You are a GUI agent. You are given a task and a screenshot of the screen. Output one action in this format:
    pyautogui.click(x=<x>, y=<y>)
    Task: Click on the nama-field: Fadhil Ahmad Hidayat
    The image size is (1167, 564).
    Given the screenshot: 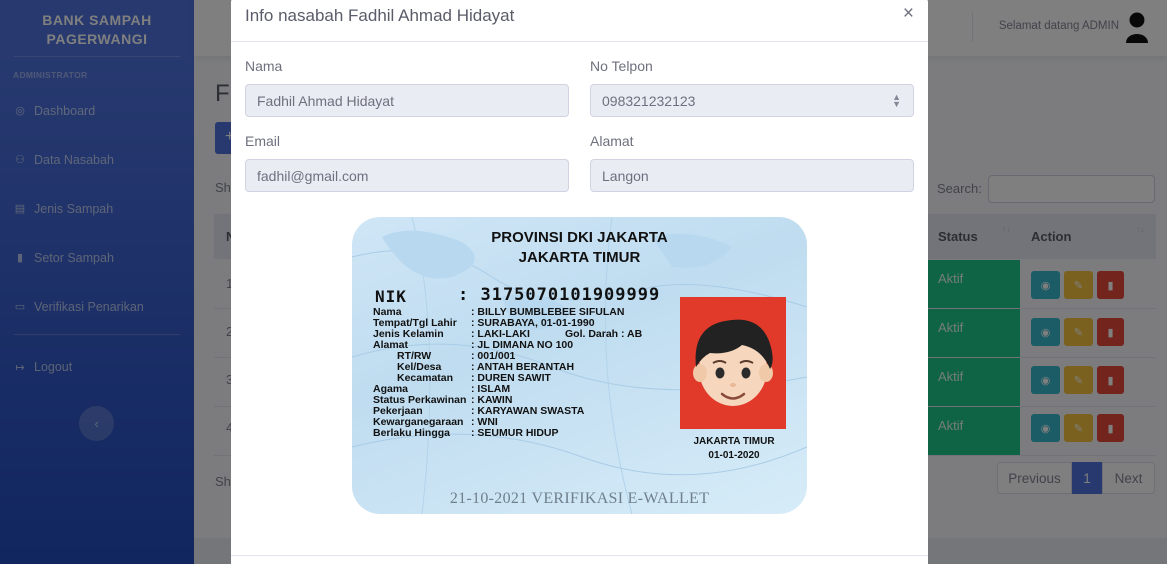 What is the action you would take?
    pyautogui.click(x=407, y=100)
    